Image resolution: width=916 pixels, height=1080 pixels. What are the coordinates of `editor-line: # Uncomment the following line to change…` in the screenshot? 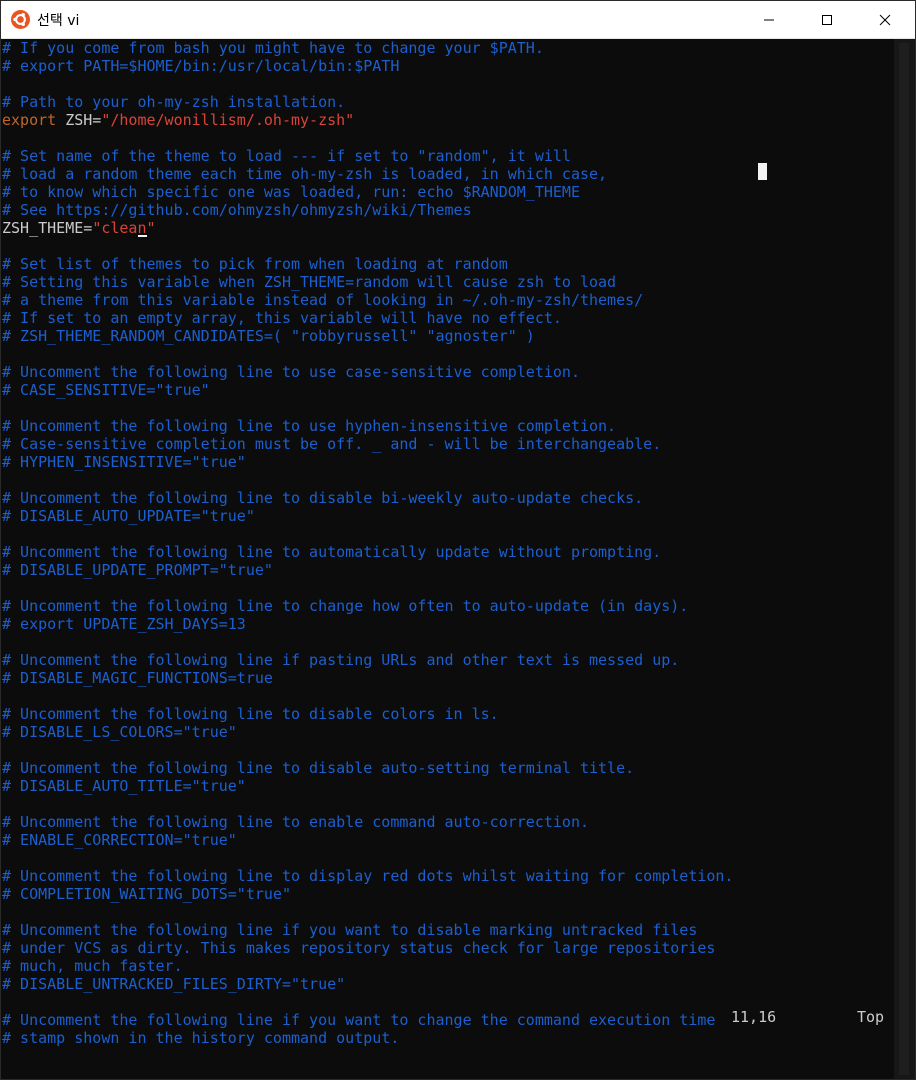 It's located at (447, 606).